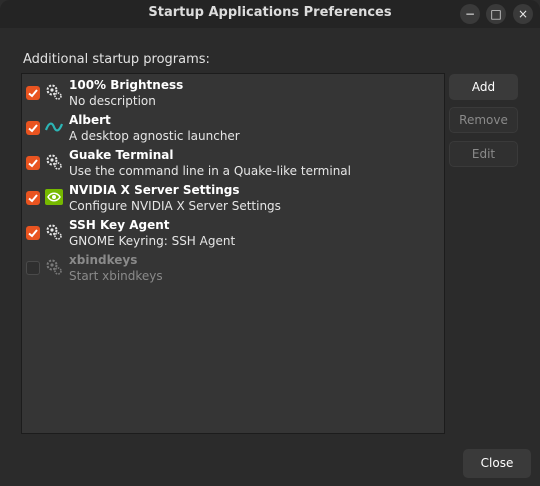  What do you see at coordinates (152, 241) in the screenshot?
I see `program-description: GNOME Keyring: SSH Agent` at bounding box center [152, 241].